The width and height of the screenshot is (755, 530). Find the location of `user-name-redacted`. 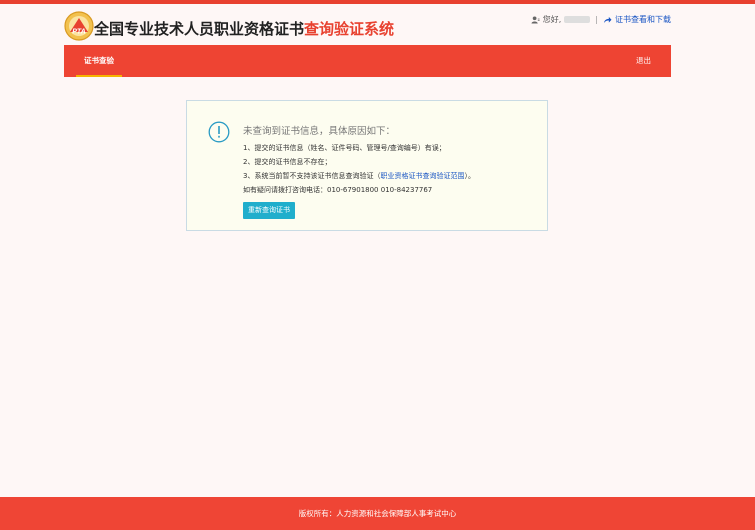

user-name-redacted is located at coordinates (577, 19).